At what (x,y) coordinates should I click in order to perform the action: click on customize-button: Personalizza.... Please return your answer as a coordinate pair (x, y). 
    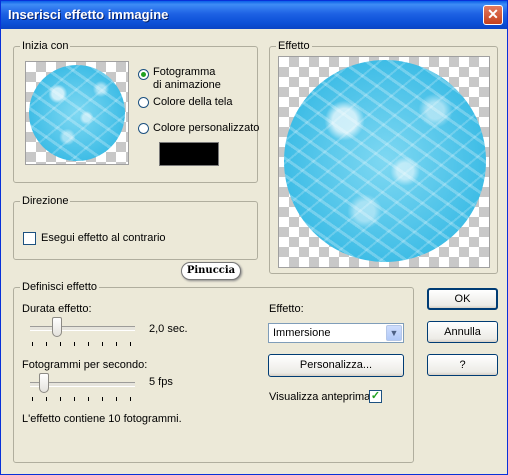
    Looking at the image, I should click on (336, 365).